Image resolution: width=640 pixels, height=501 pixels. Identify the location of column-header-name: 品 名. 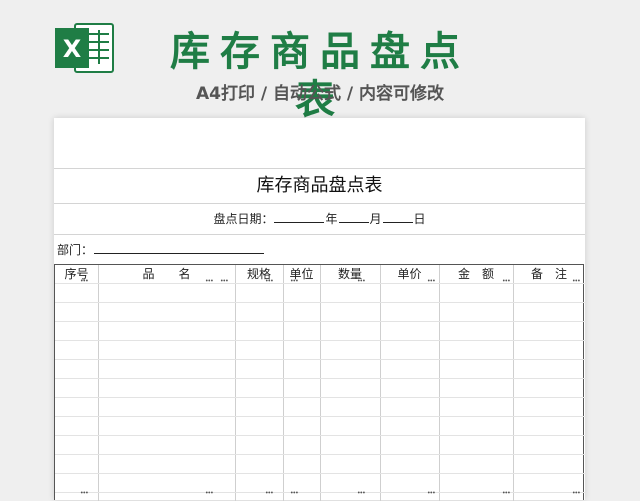
(166, 274).